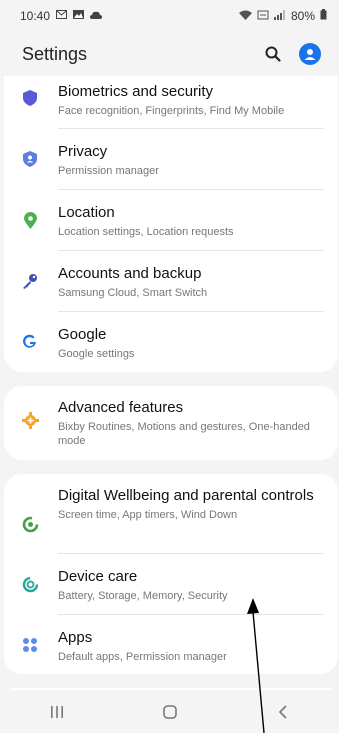 The height and width of the screenshot is (733, 339). Describe the element at coordinates (136, 91) in the screenshot. I see `item-title: Biometrics and security` at that location.